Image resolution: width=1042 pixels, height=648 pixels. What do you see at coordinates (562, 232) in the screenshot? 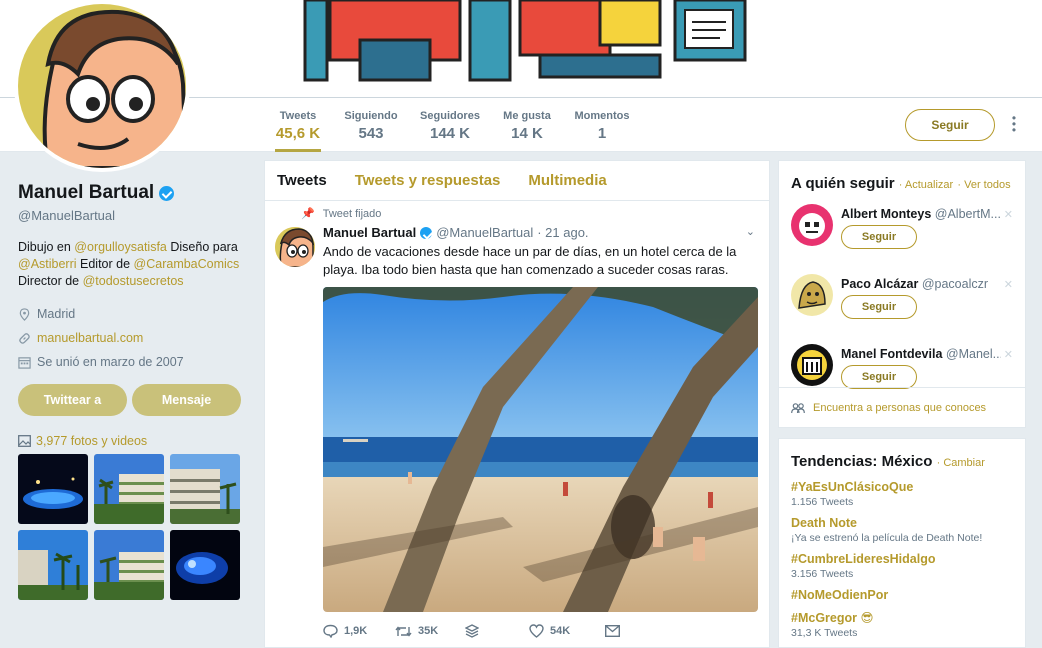
I see `tweet-date: · 21 ago.` at bounding box center [562, 232].